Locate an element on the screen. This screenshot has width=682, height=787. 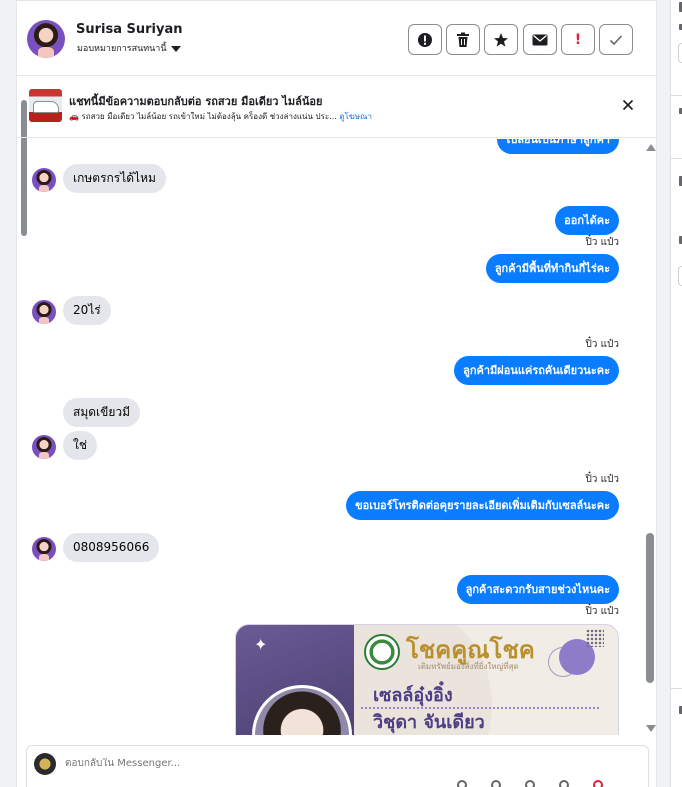
mail-icon is located at coordinates (540, 39).